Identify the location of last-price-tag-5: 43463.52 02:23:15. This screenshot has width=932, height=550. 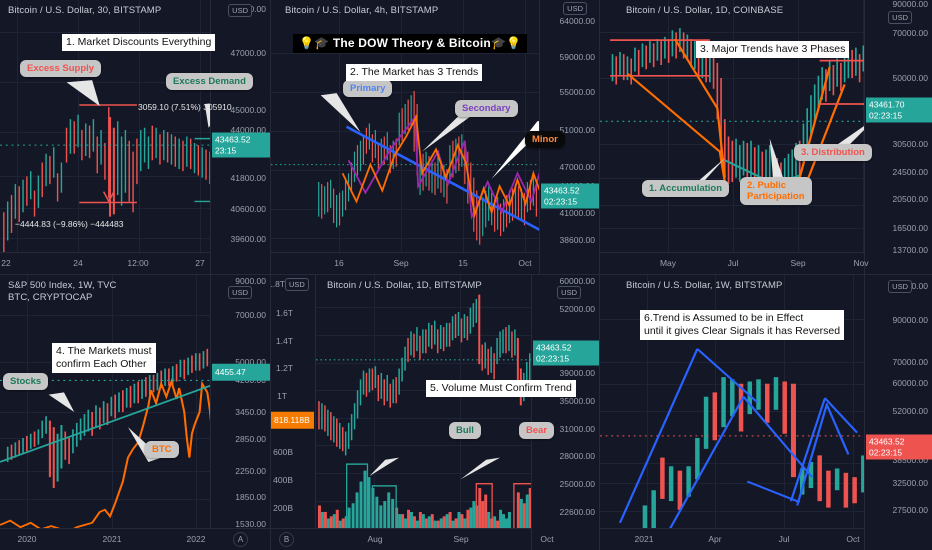
(566, 353).